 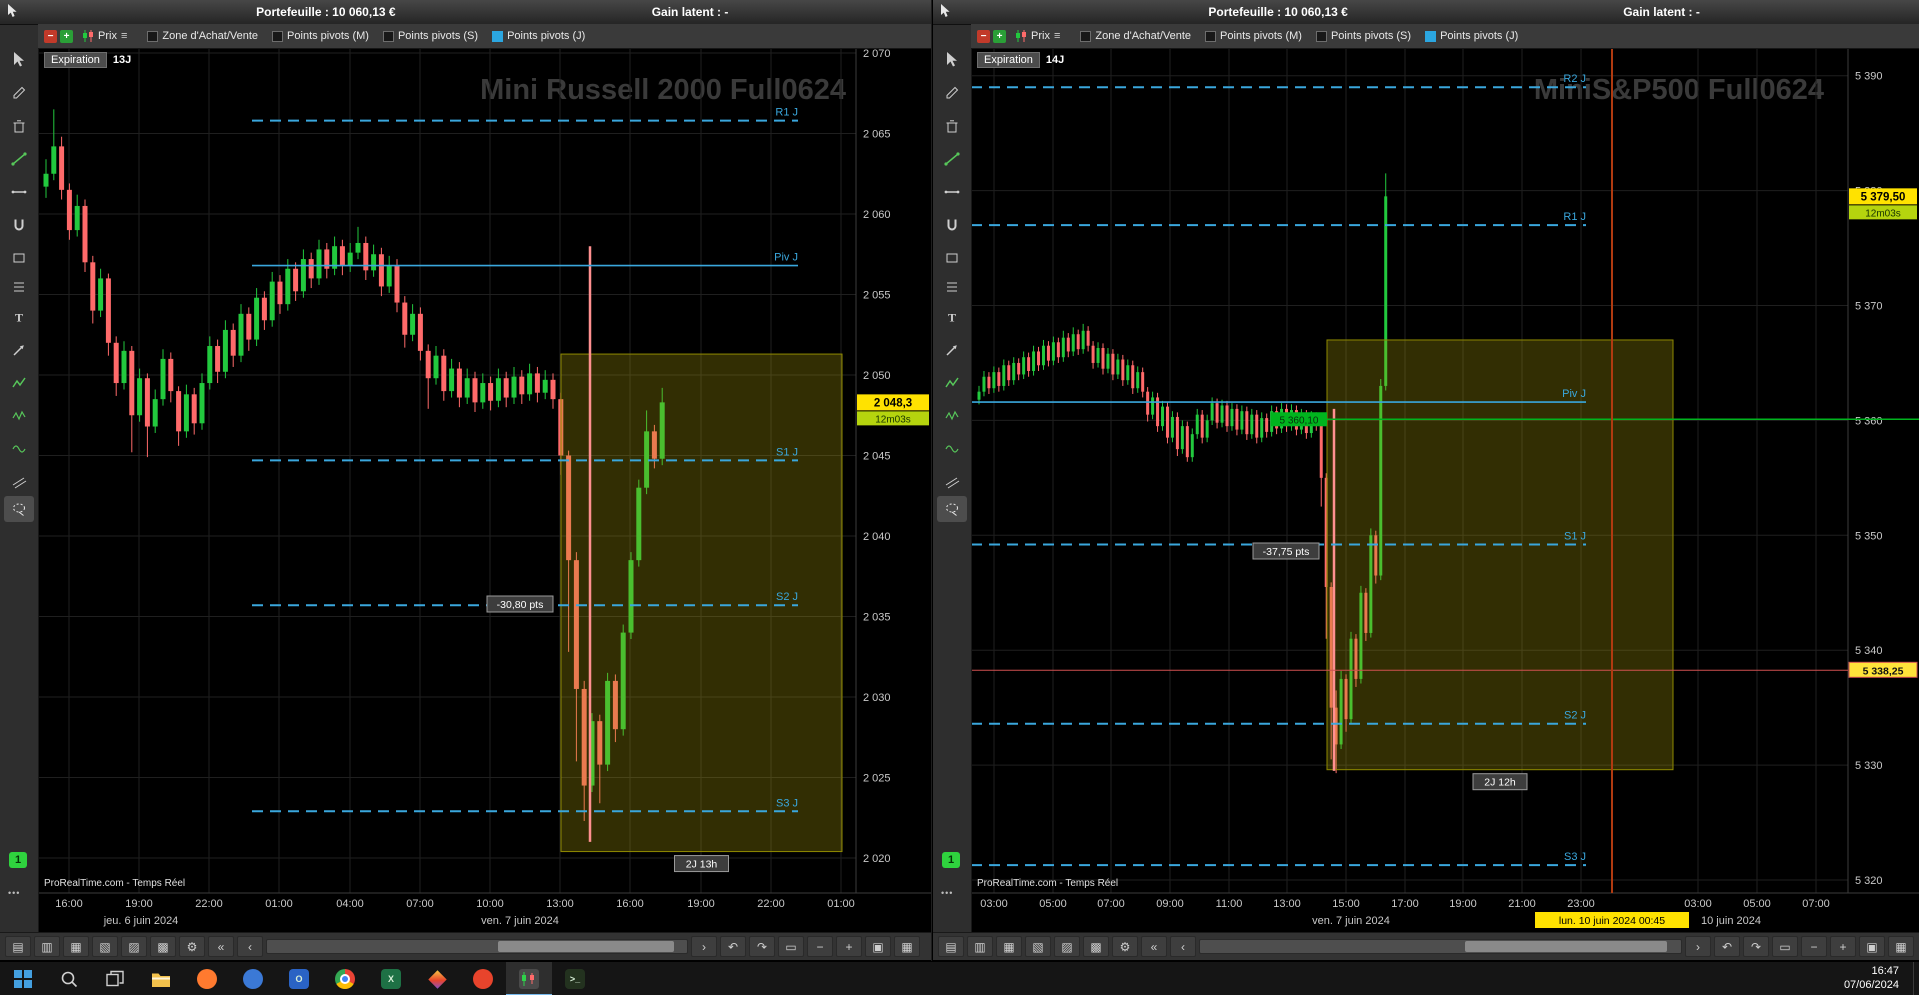 What do you see at coordinates (701, 603) in the screenshot?
I see `selection-zone` at bounding box center [701, 603].